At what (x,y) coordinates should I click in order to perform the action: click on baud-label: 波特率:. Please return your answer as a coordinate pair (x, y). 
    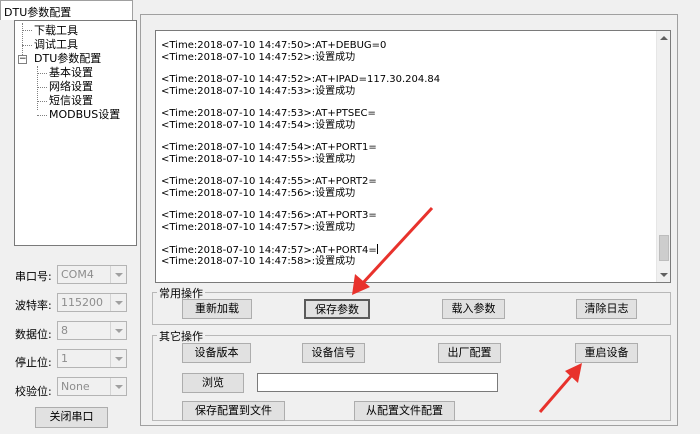
    Looking at the image, I should click on (33, 305).